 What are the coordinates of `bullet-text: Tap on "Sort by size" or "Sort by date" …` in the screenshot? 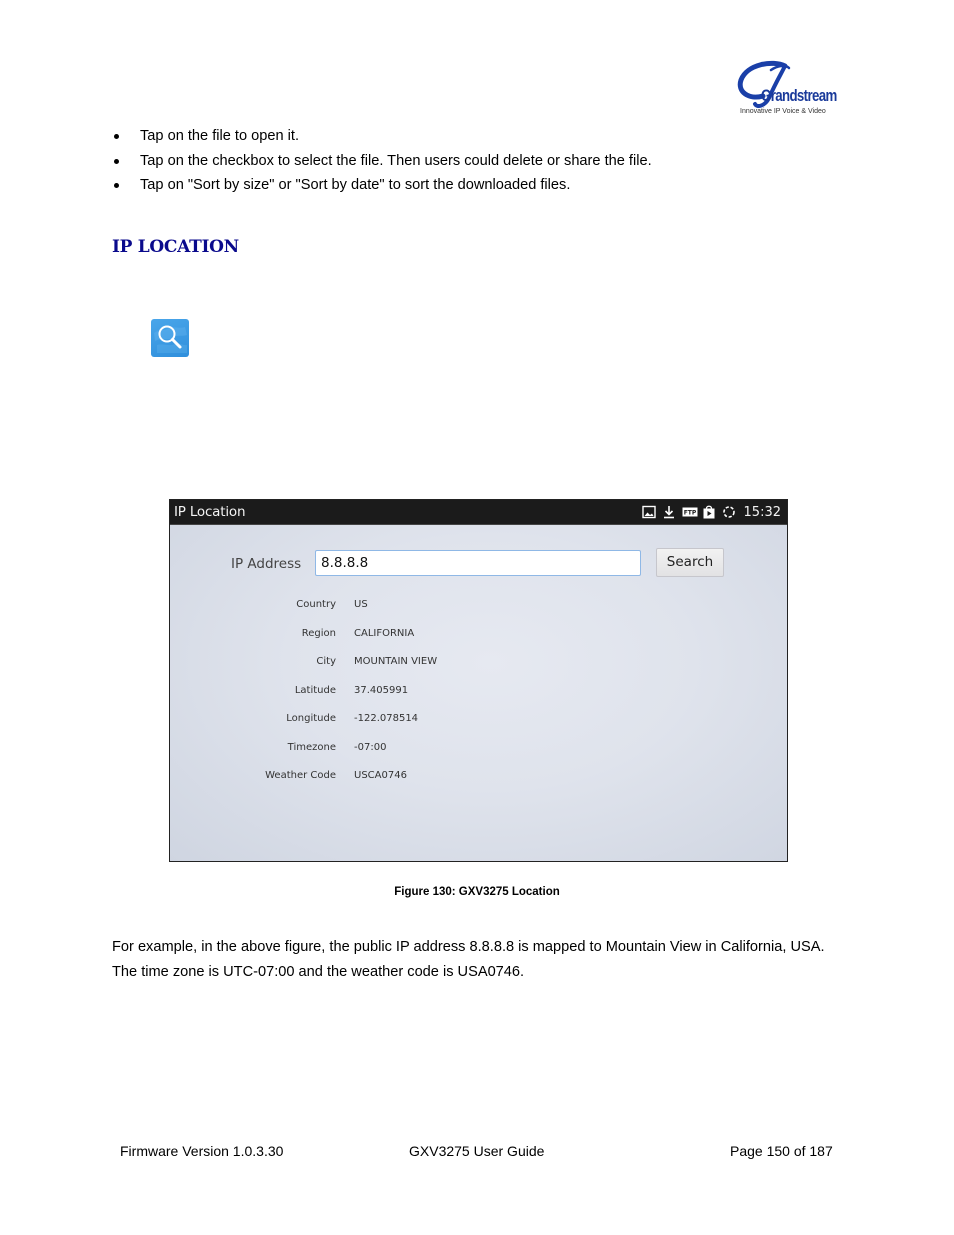 It's located at (355, 185).